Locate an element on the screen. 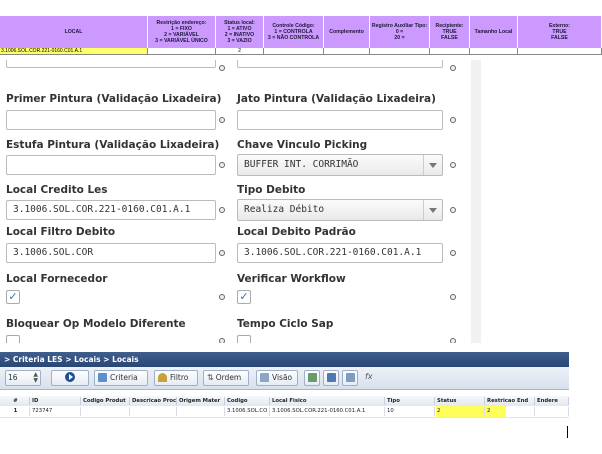 The image size is (602, 454). column-header-externo: Externo: TRUE FALSE is located at coordinates (560, 32).